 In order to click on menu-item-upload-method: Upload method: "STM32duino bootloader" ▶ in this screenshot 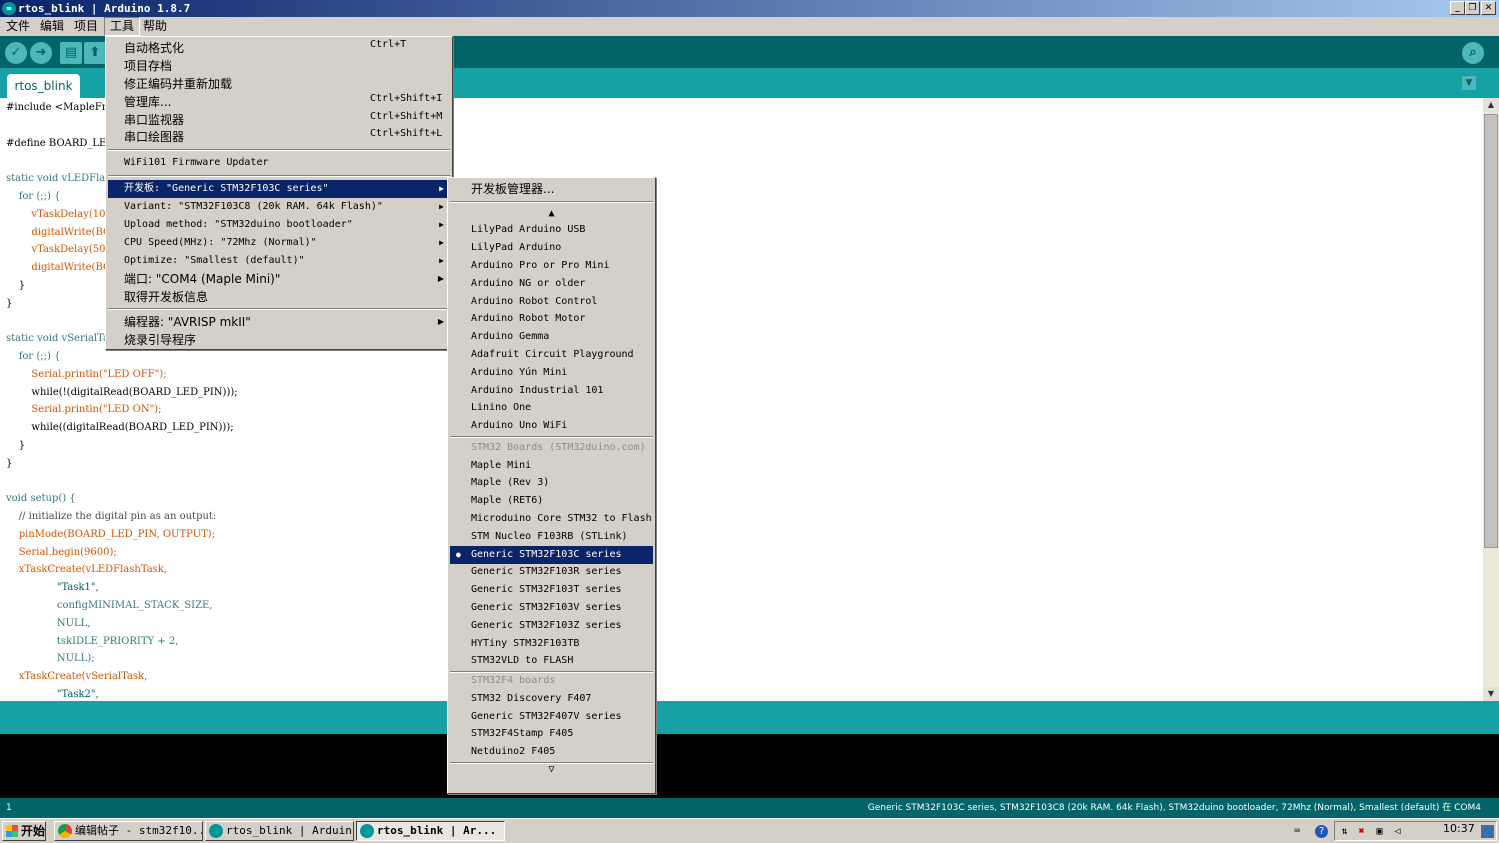, I will do `click(279, 225)`.